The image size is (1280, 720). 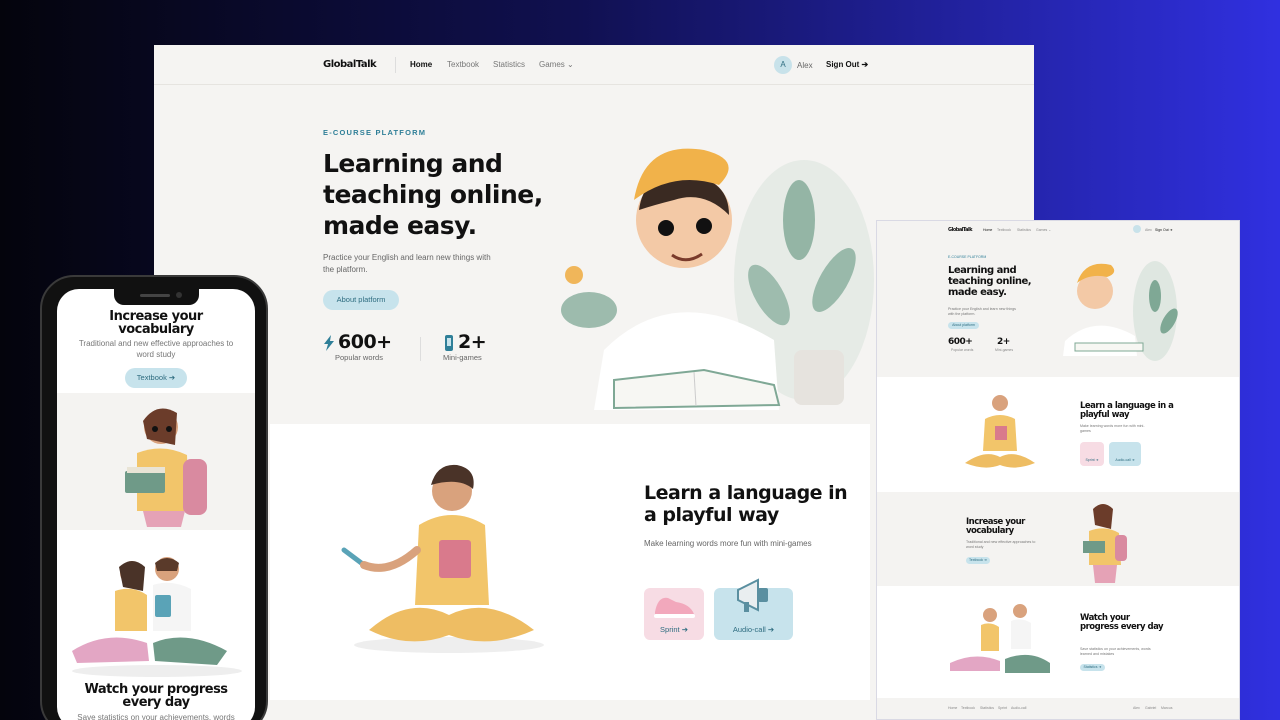 What do you see at coordinates (1058, 539) in the screenshot?
I see `tablet-vocab-section` at bounding box center [1058, 539].